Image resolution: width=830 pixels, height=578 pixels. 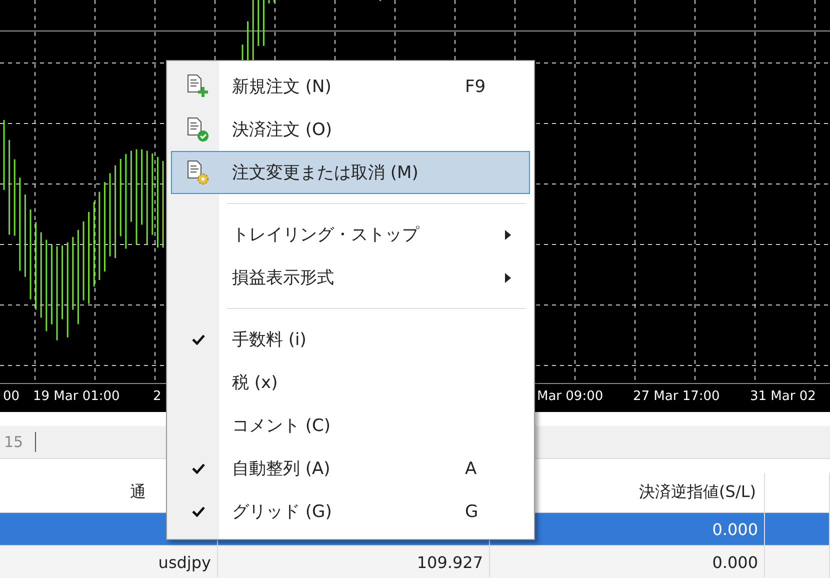 I want to click on table-cell: 109.927, so click(x=354, y=562).